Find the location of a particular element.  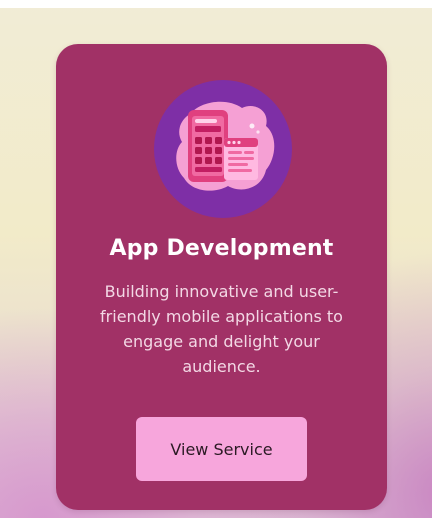

phone-app-illustration-icon is located at coordinates (225, 146).